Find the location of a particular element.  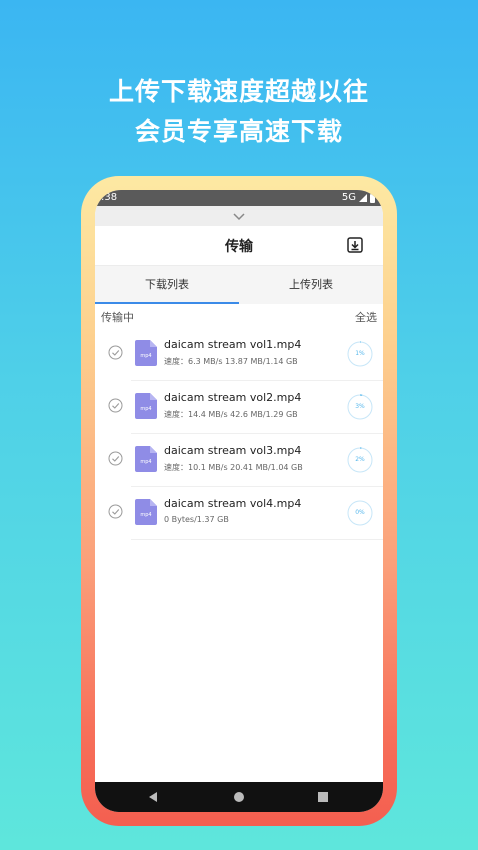

progress-percent: 0% is located at coordinates (360, 512).